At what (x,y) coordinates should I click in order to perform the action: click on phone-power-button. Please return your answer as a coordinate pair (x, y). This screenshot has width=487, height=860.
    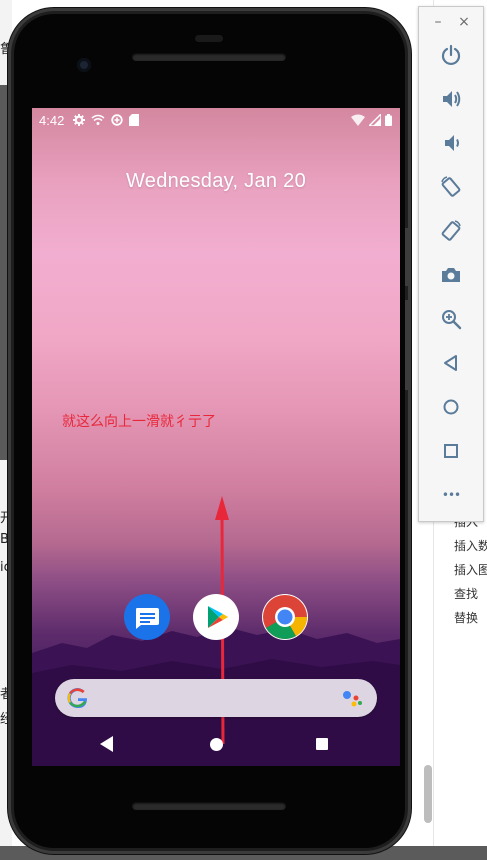
    Looking at the image, I should click on (408, 257).